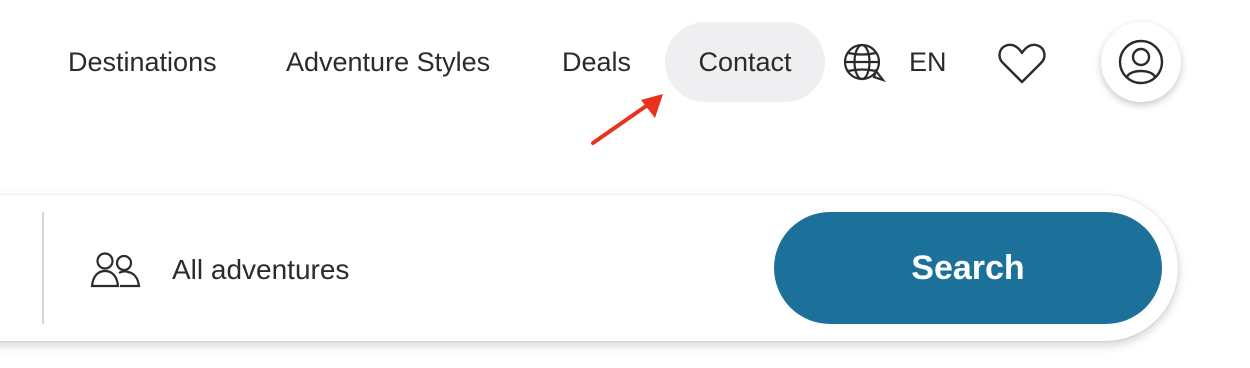 Image resolution: width=1250 pixels, height=368 pixels. Describe the element at coordinates (115, 270) in the screenshot. I see `people-icon` at that location.